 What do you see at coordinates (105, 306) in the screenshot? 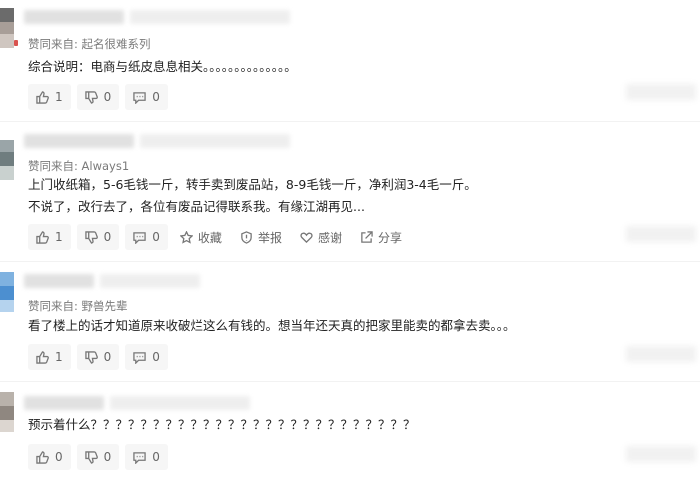
I see `upvote-source-user: 野兽先辈` at bounding box center [105, 306].